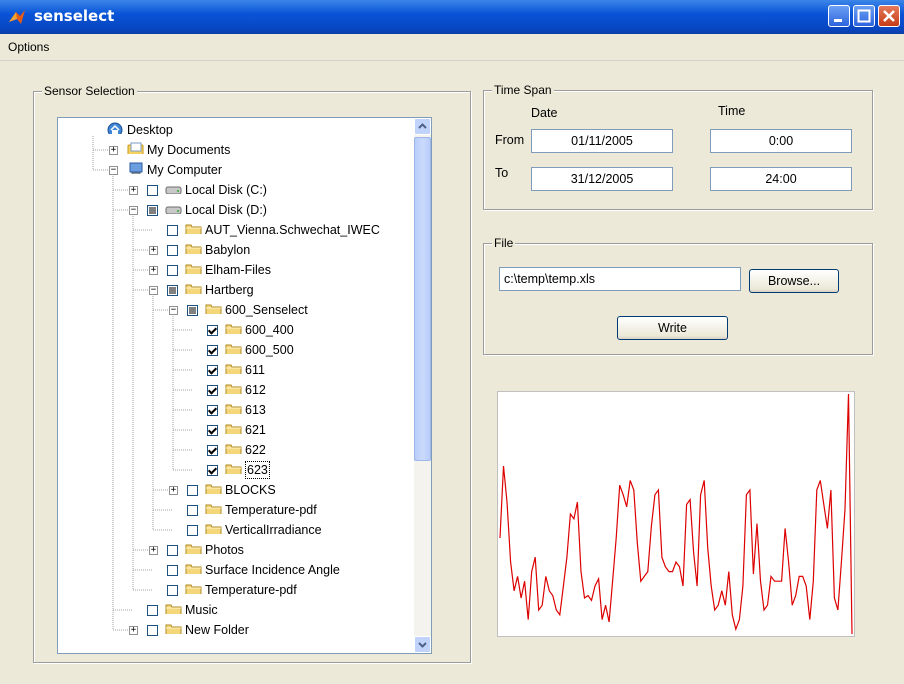  I want to click on from-time-field: 0:00, so click(781, 141).